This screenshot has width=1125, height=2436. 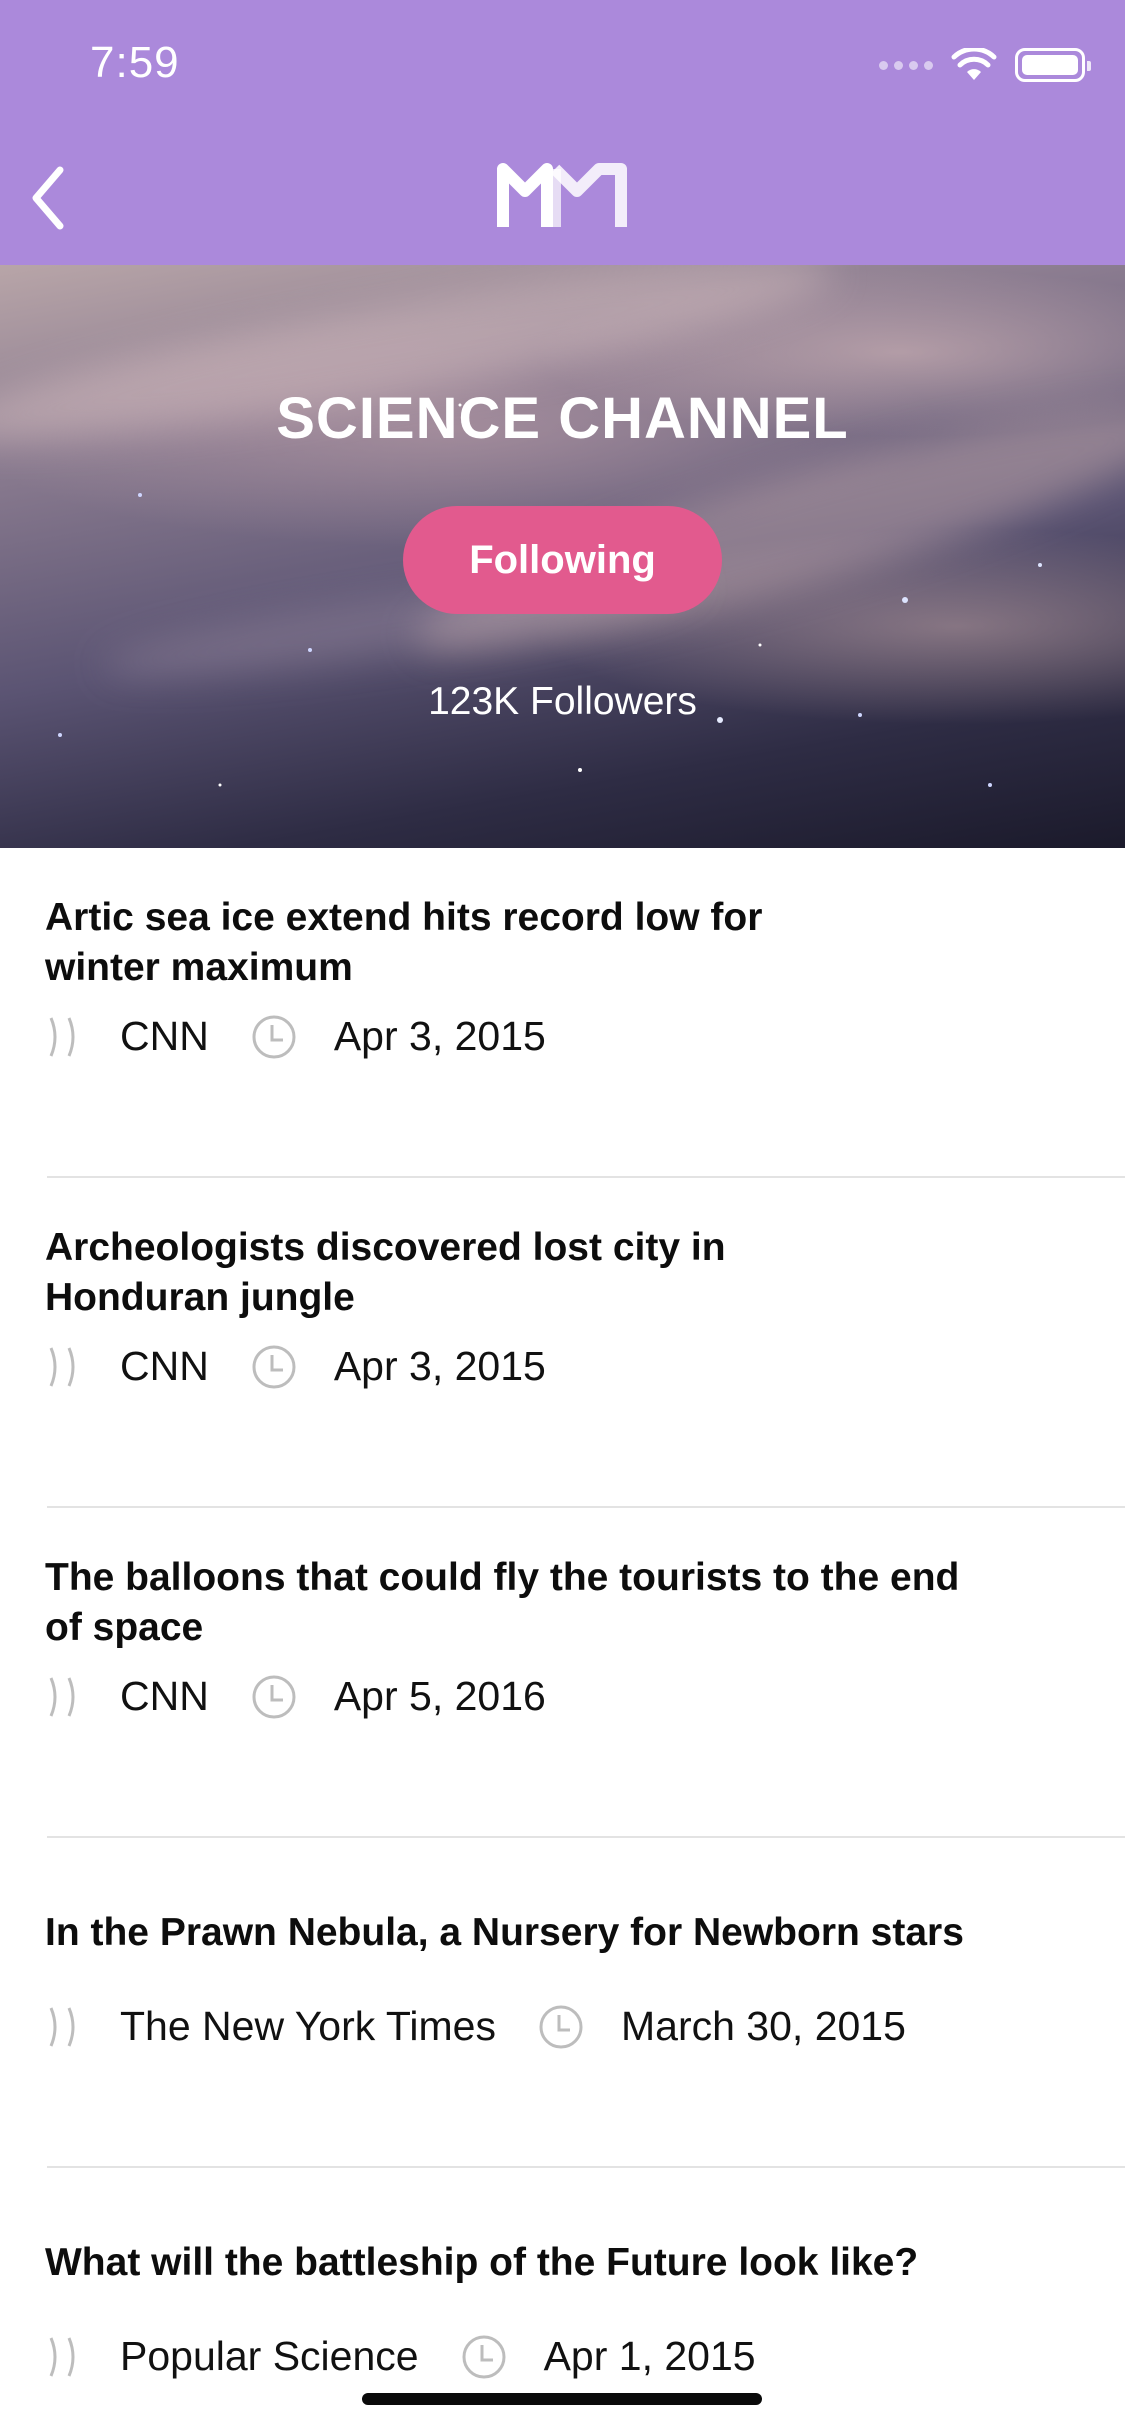 I want to click on article-date: Apr 1, 2015, so click(x=649, y=2356).